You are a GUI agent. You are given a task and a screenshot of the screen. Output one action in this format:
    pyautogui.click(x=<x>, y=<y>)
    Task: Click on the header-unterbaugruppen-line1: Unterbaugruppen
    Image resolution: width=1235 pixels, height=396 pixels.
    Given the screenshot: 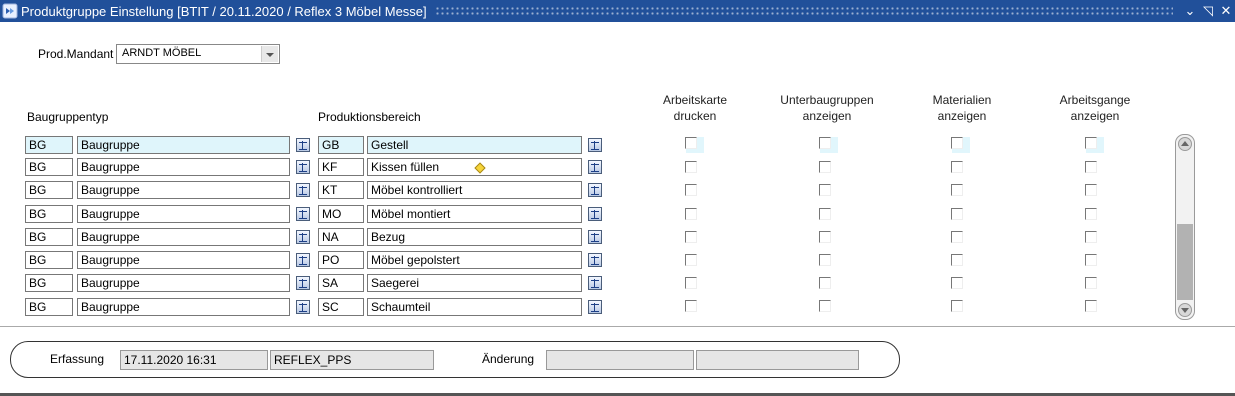 What is the action you would take?
    pyautogui.click(x=827, y=100)
    